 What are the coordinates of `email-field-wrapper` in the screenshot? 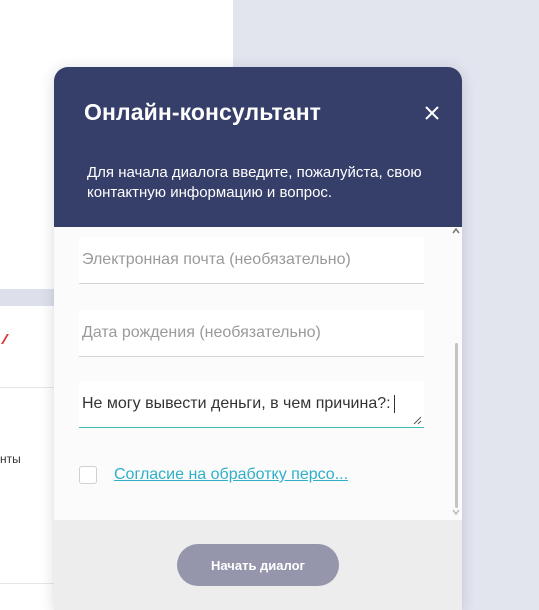 It's located at (251, 260).